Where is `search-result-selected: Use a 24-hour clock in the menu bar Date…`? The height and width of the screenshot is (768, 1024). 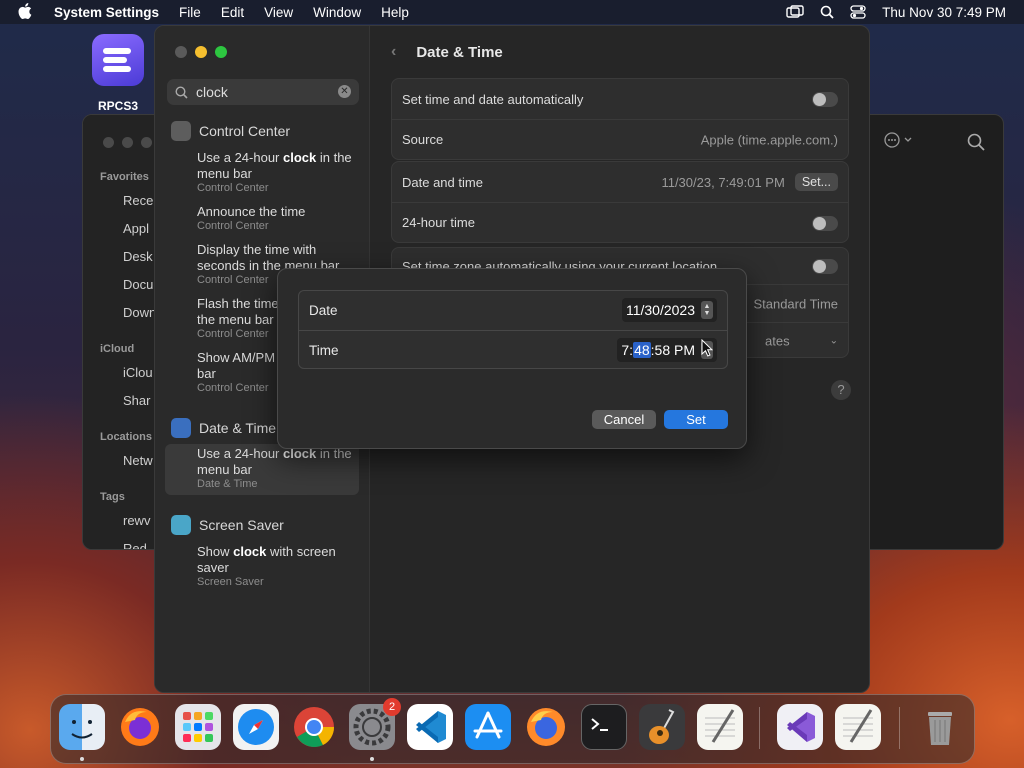 search-result-selected: Use a 24-hour clock in the menu bar Date… is located at coordinates (262, 469).